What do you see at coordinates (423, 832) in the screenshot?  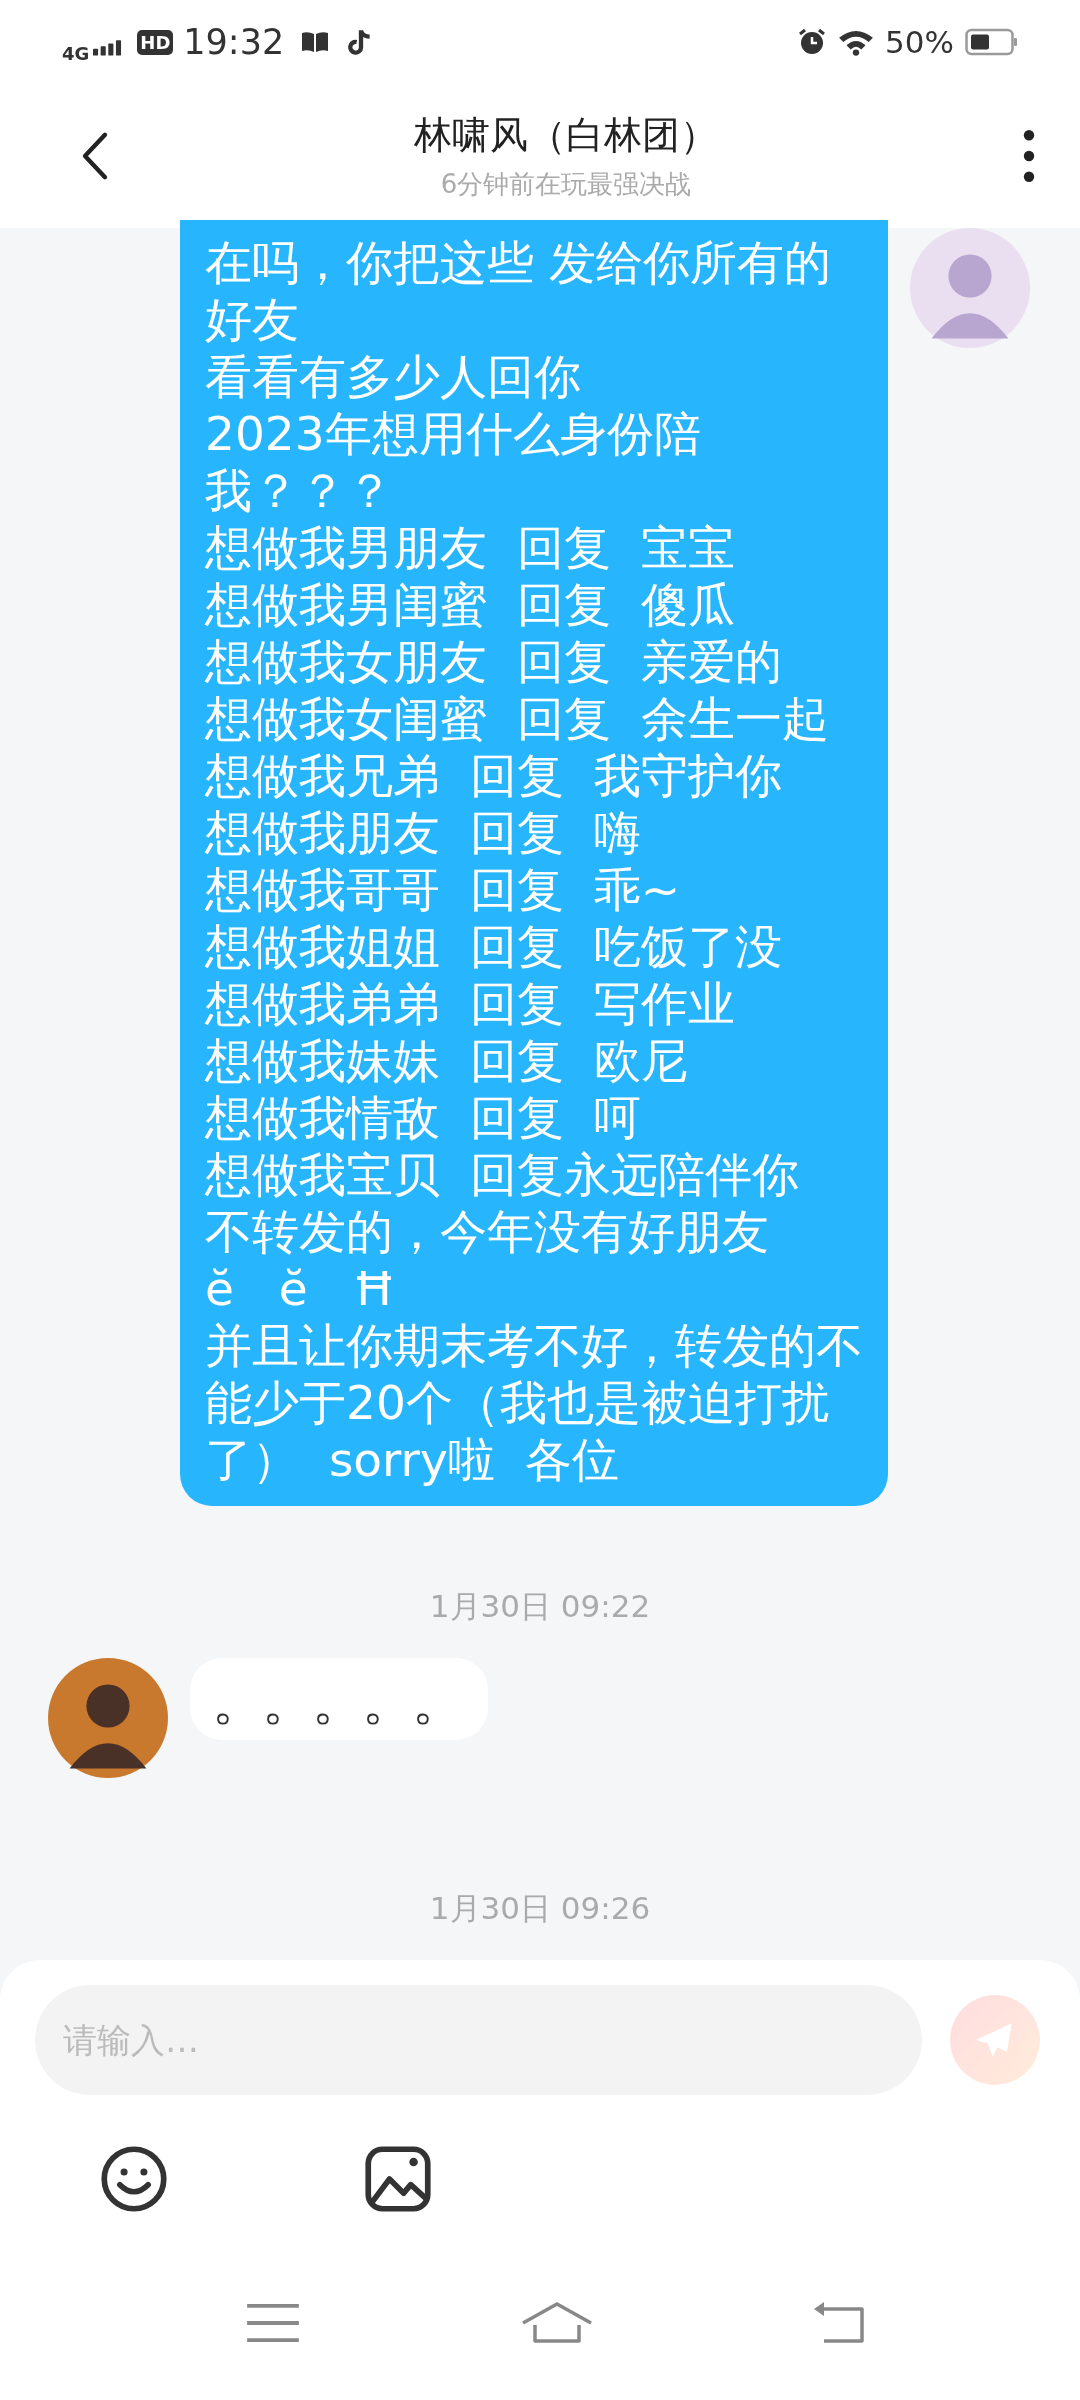 I see `message-line: 想做我朋友 回复 嗨` at bounding box center [423, 832].